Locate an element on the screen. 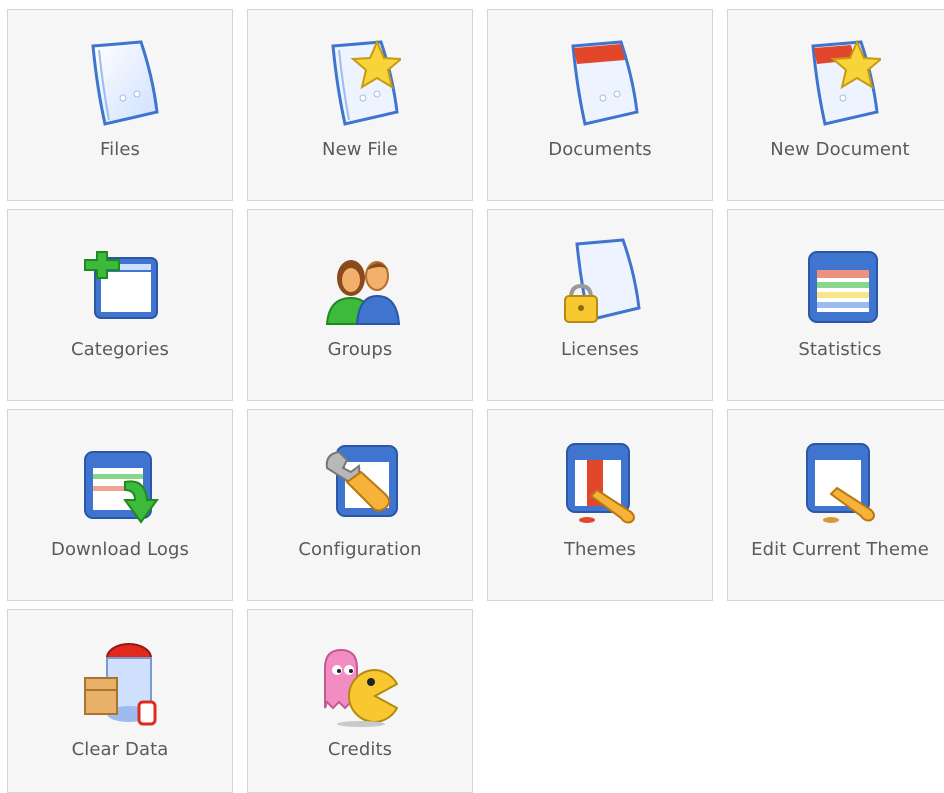 Image resolution: width=944 pixels, height=793 pixels. files-tile: Files is located at coordinates (120, 105).